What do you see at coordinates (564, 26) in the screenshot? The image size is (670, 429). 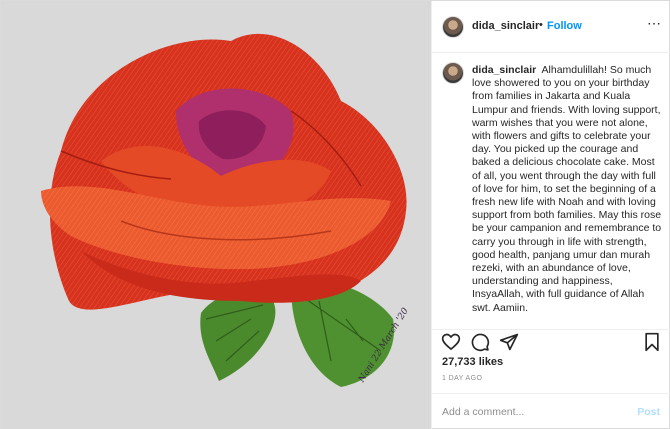 I see `follow-button: Follow` at bounding box center [564, 26].